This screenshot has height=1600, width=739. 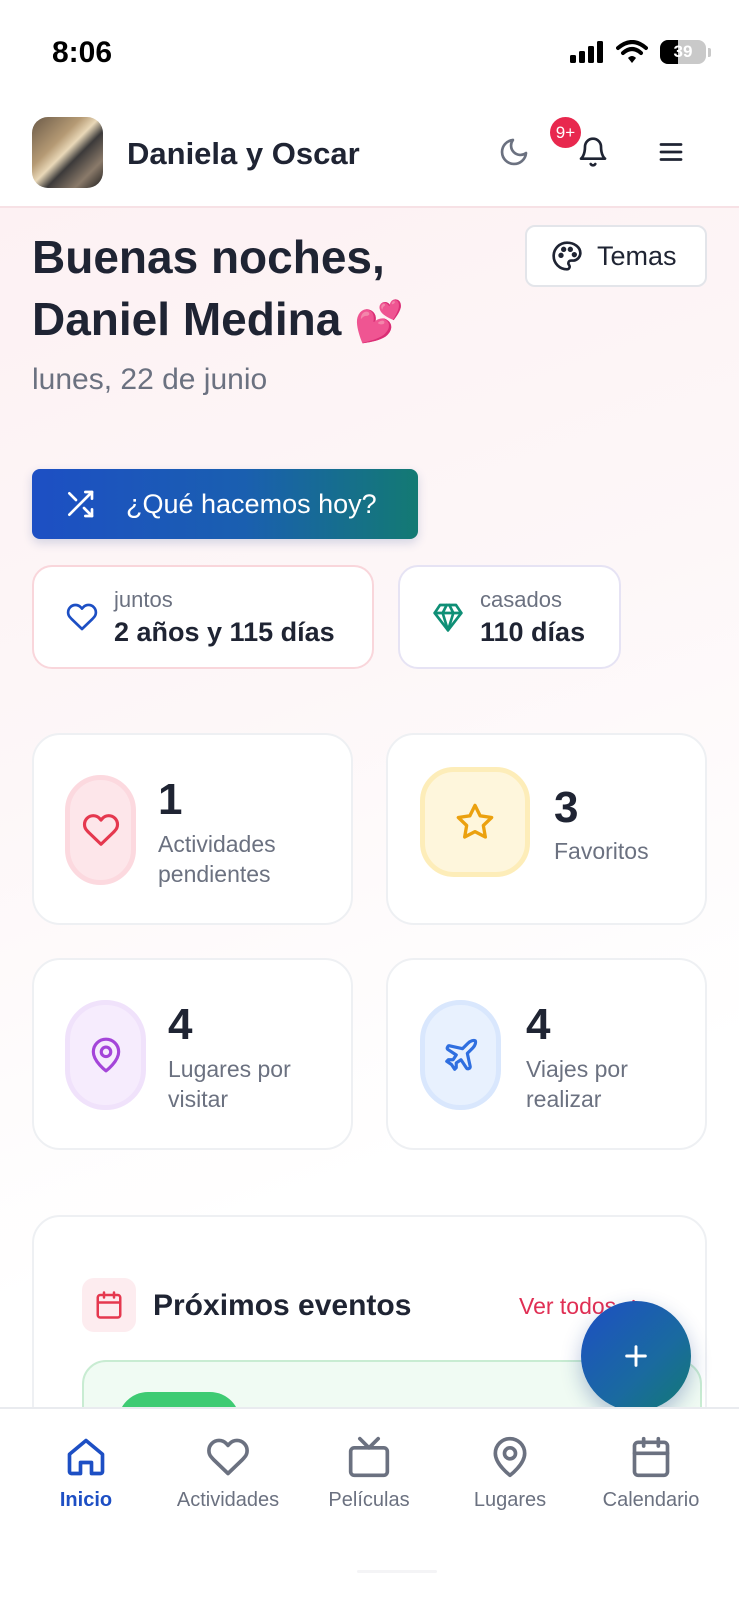 What do you see at coordinates (81, 504) in the screenshot?
I see `shuffle-icon` at bounding box center [81, 504].